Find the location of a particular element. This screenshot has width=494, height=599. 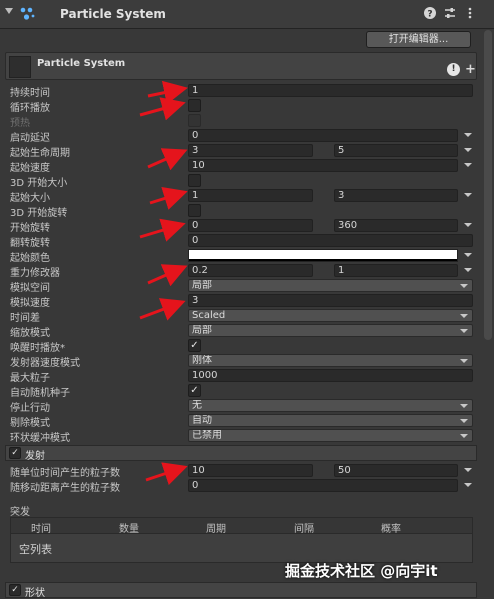

shape-section-header: ✓ 形状 is located at coordinates (241, 590).